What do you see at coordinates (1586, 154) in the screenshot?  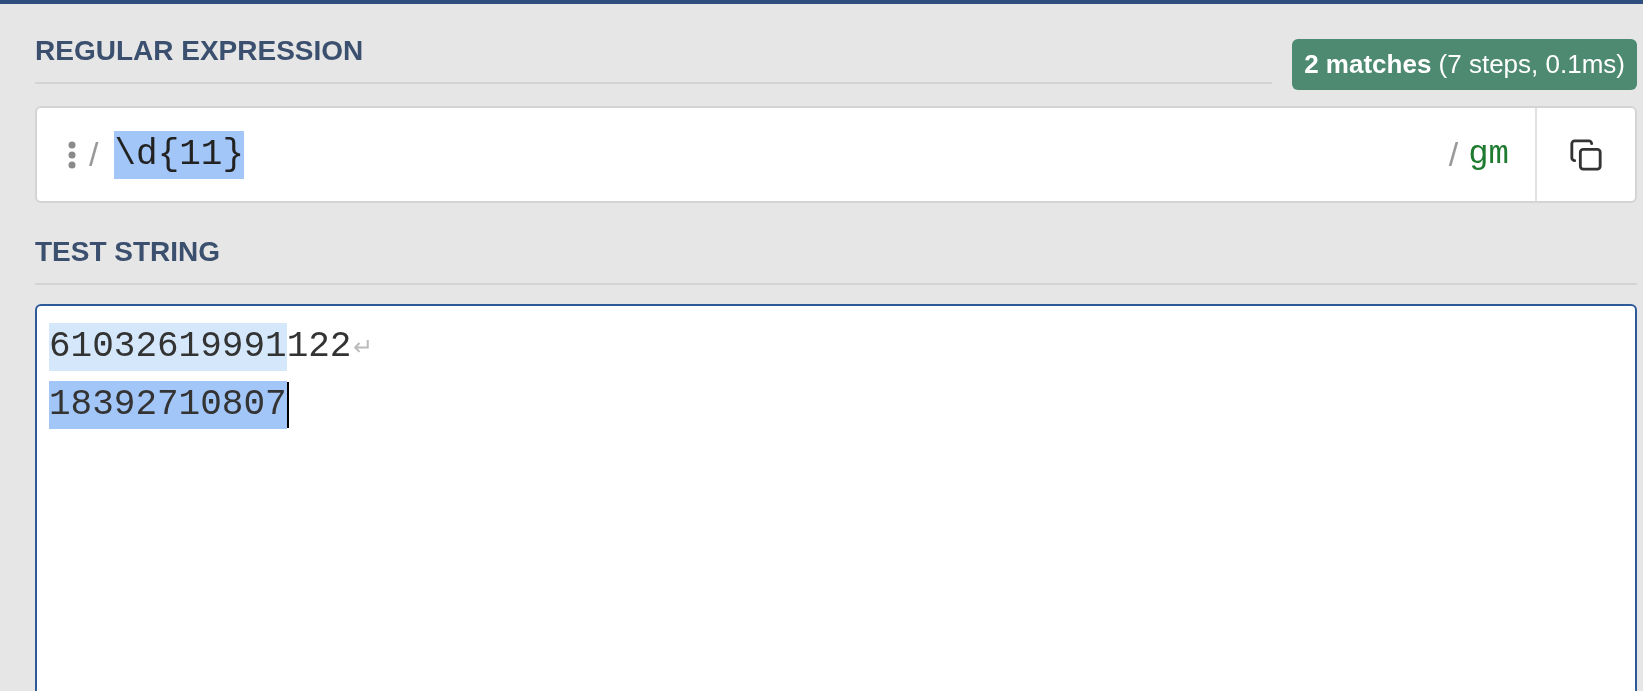 I see `copy-icon` at bounding box center [1586, 154].